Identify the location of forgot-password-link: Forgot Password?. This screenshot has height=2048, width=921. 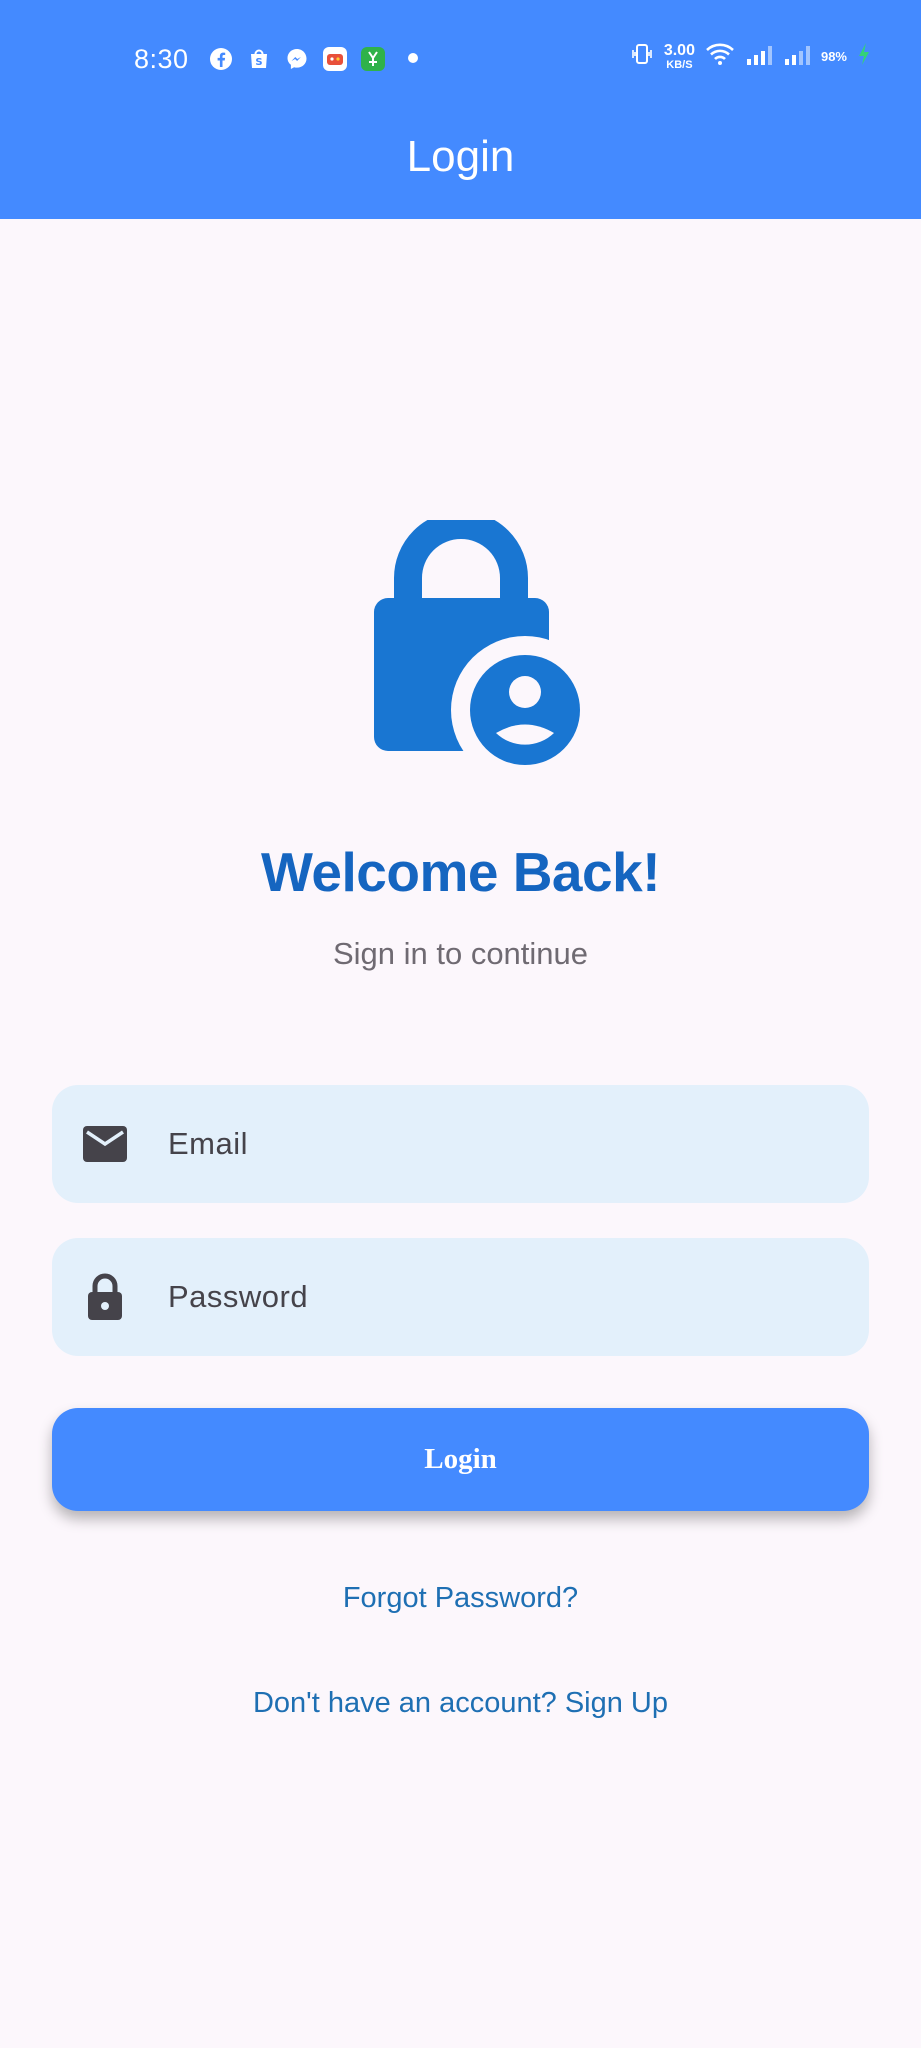
(460, 1598).